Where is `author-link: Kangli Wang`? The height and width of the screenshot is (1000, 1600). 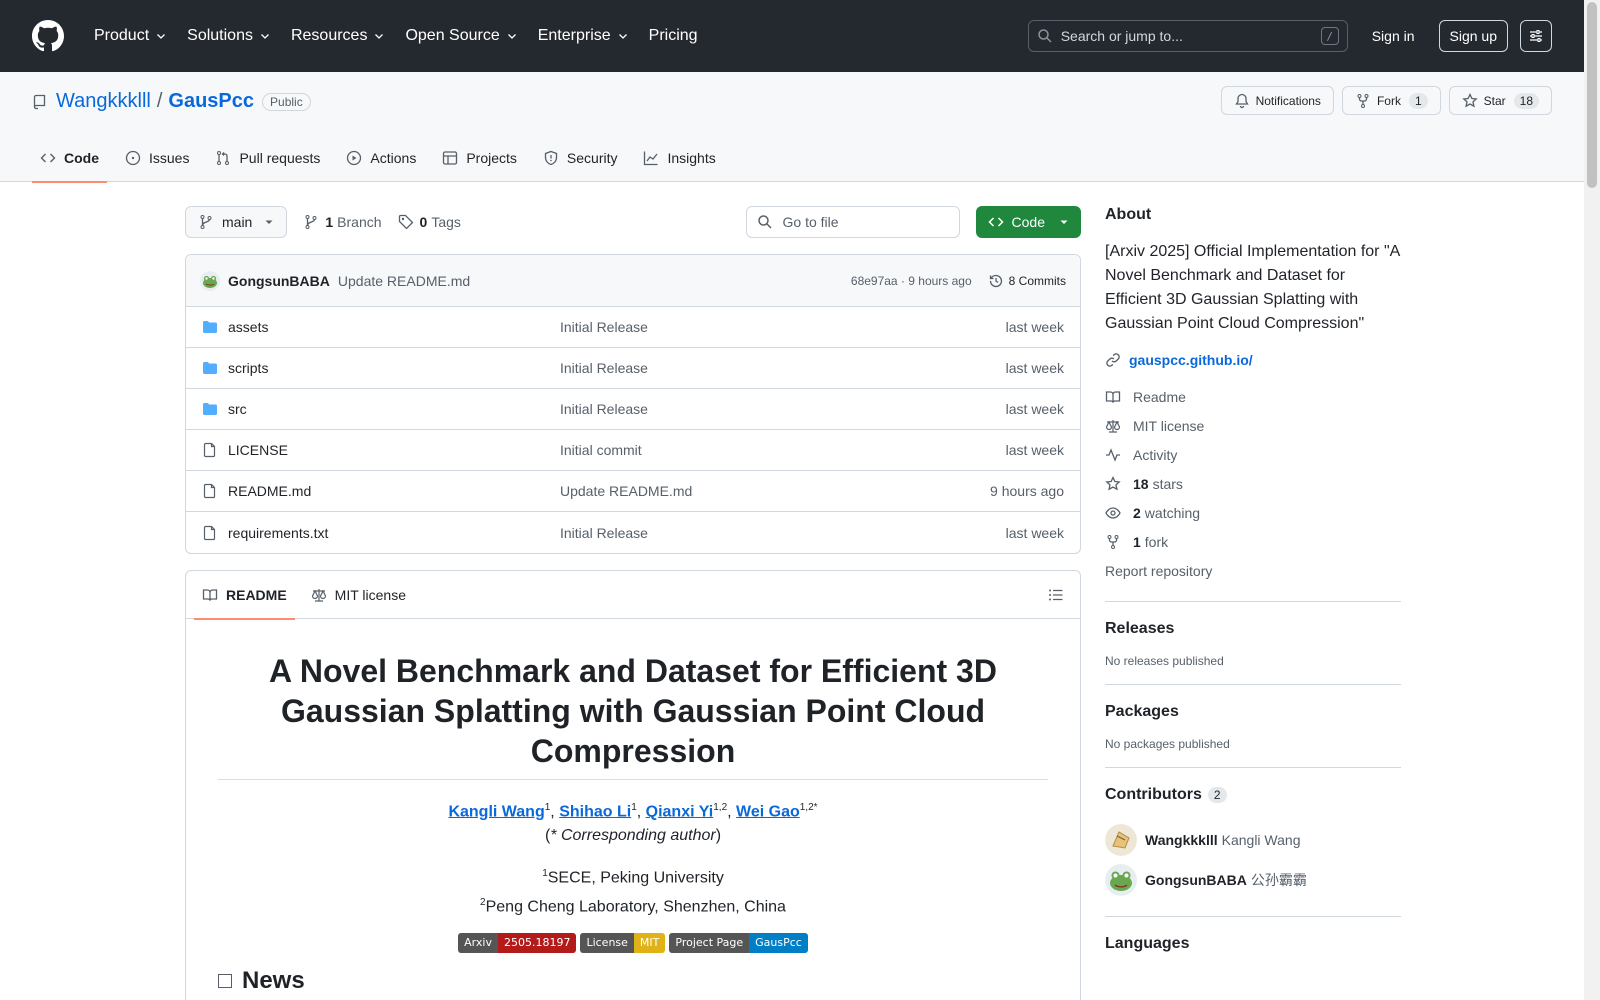
author-link: Kangli Wang is located at coordinates (496, 811).